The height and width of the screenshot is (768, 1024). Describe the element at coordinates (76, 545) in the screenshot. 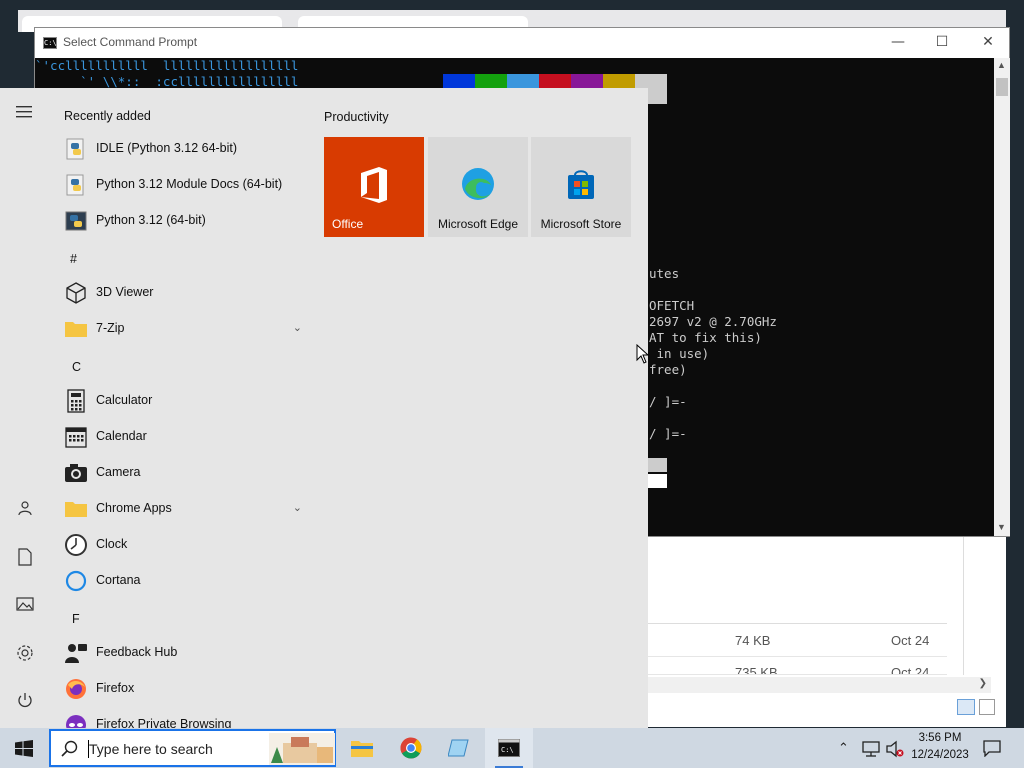

I see `clock-icon` at that location.